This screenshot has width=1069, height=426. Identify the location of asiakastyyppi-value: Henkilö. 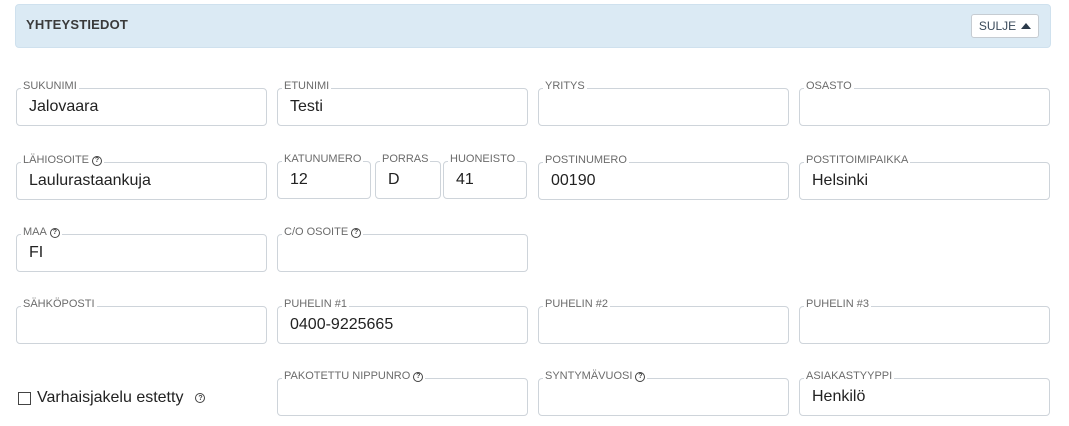
(839, 396).